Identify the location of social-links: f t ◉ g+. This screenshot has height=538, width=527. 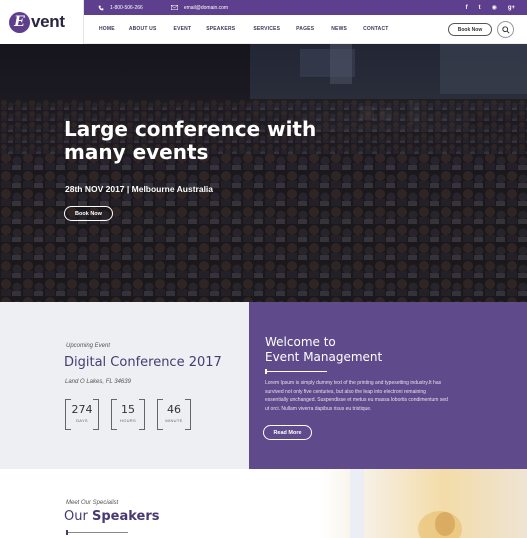
(490, 7).